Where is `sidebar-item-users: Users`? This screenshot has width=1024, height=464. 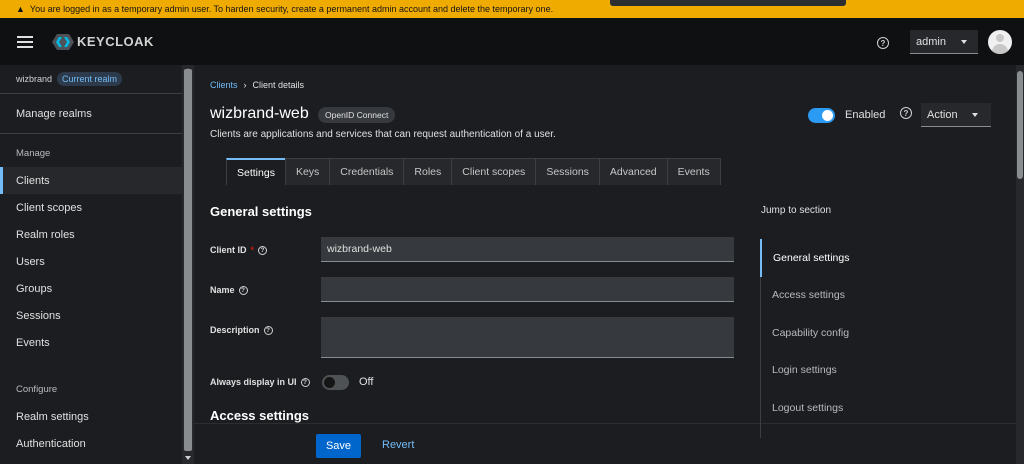 sidebar-item-users: Users is located at coordinates (91, 261).